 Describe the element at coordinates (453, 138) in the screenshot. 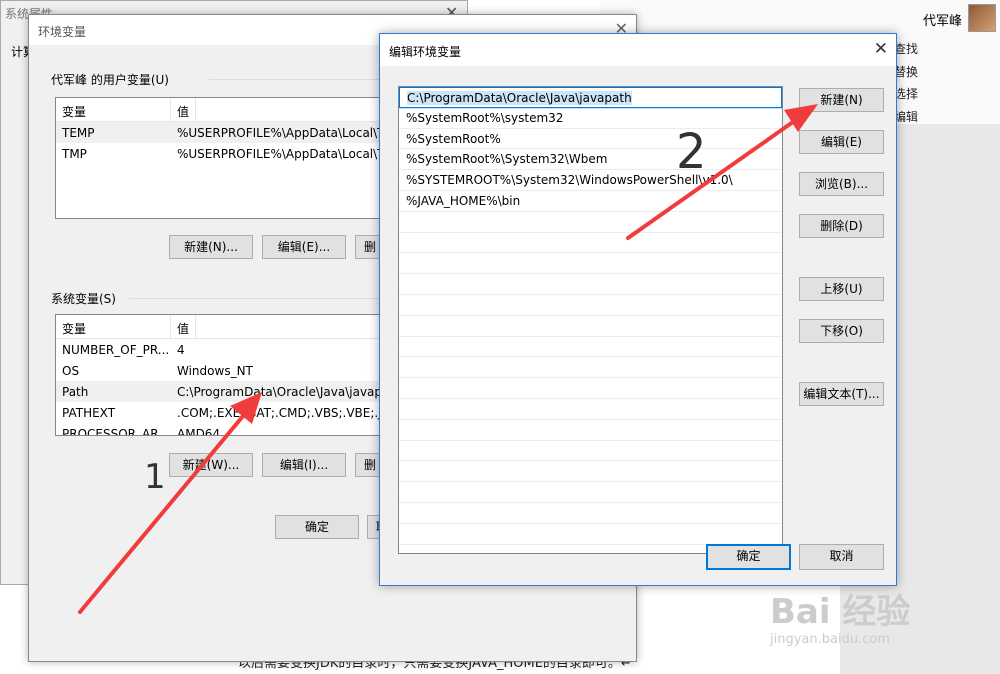

I see `path-entry: %SystemRoot%` at that location.